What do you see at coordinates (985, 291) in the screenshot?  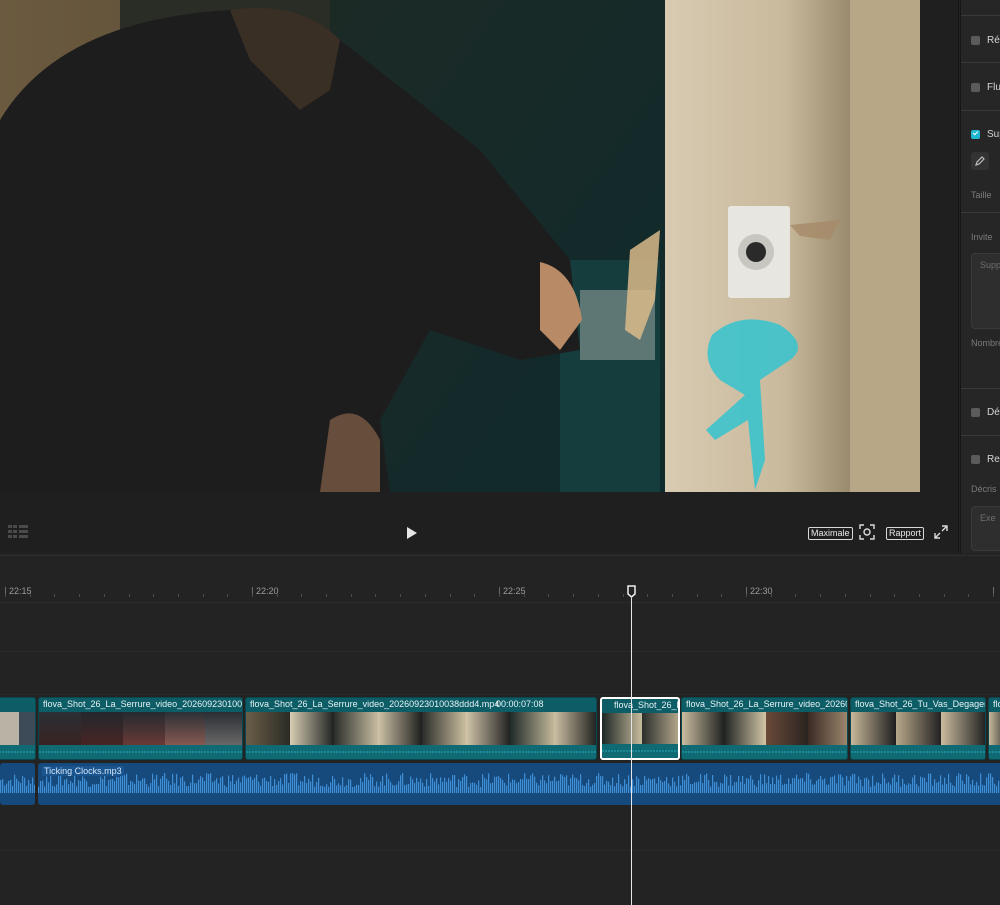 I see `prompt-input: Supp` at bounding box center [985, 291].